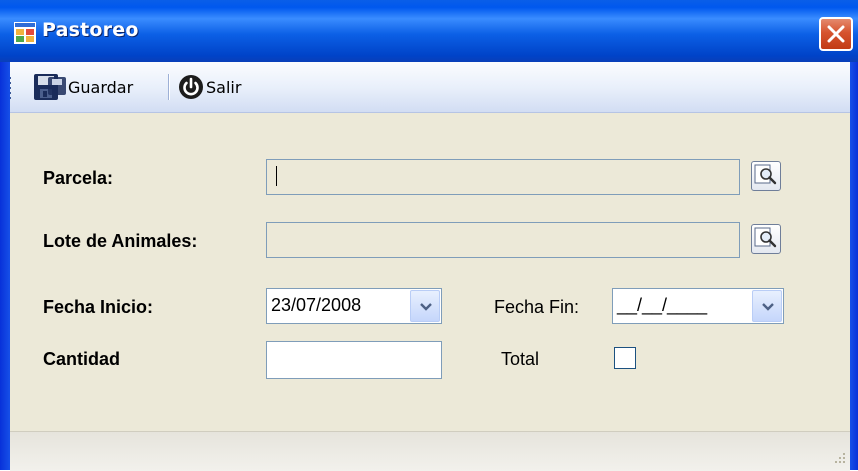  What do you see at coordinates (5, 266) in the screenshot?
I see `window-border-left` at bounding box center [5, 266].